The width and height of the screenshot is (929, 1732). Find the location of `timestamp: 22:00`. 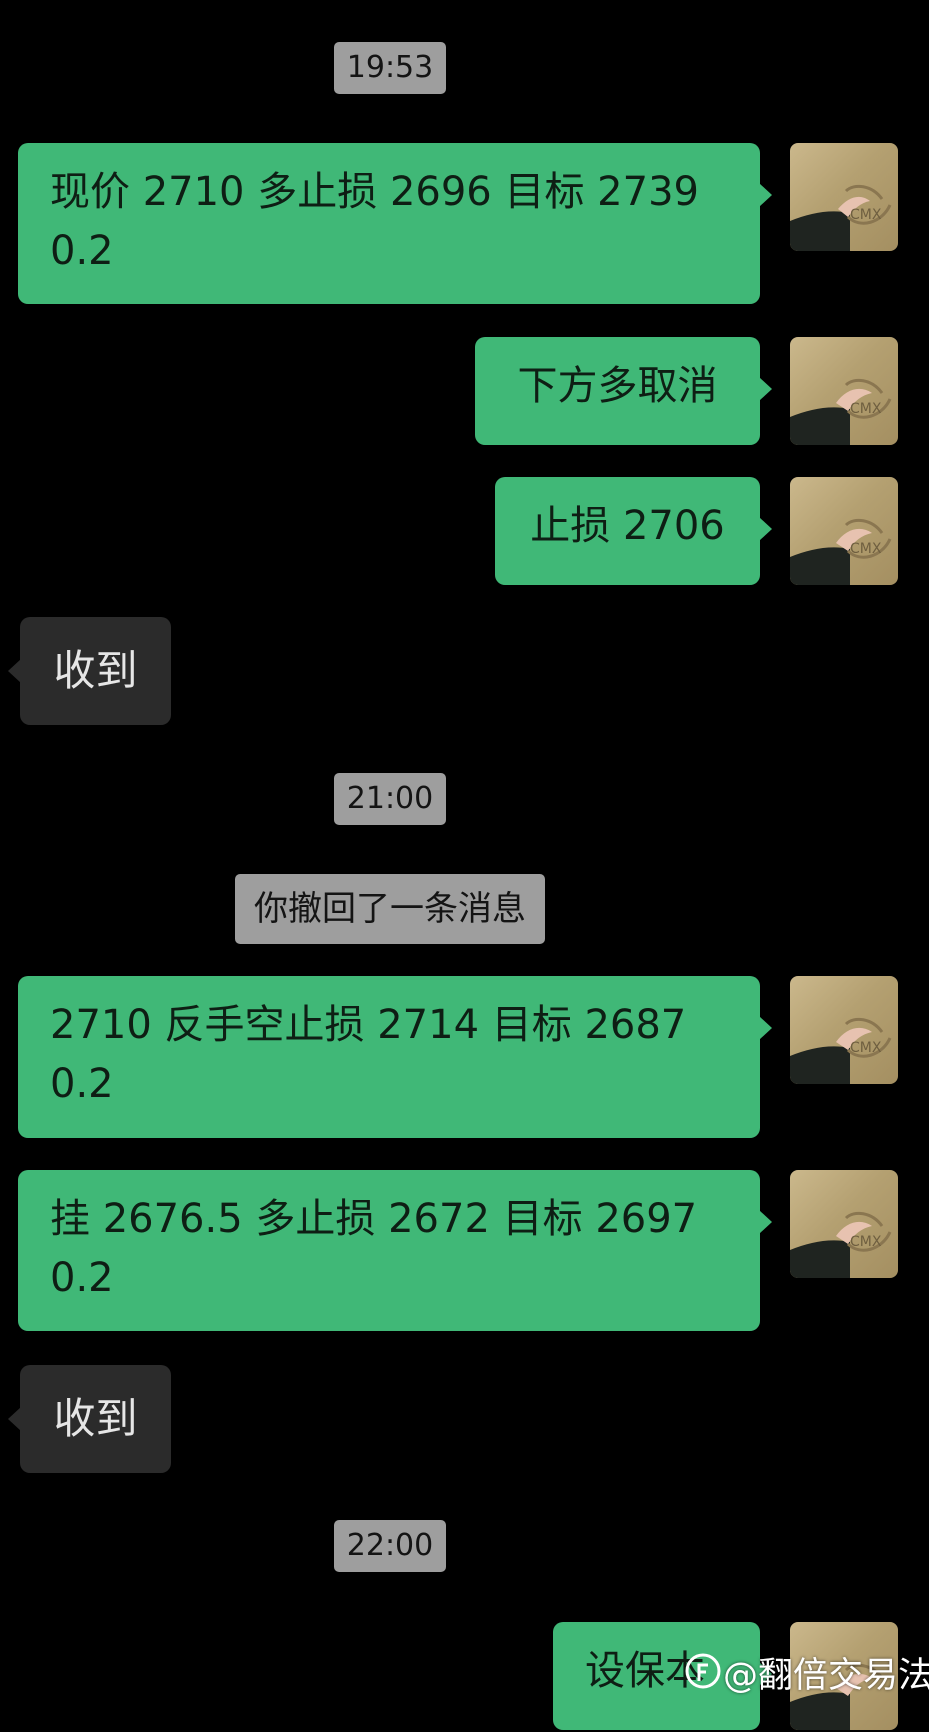

timestamp: 22:00 is located at coordinates (390, 1546).